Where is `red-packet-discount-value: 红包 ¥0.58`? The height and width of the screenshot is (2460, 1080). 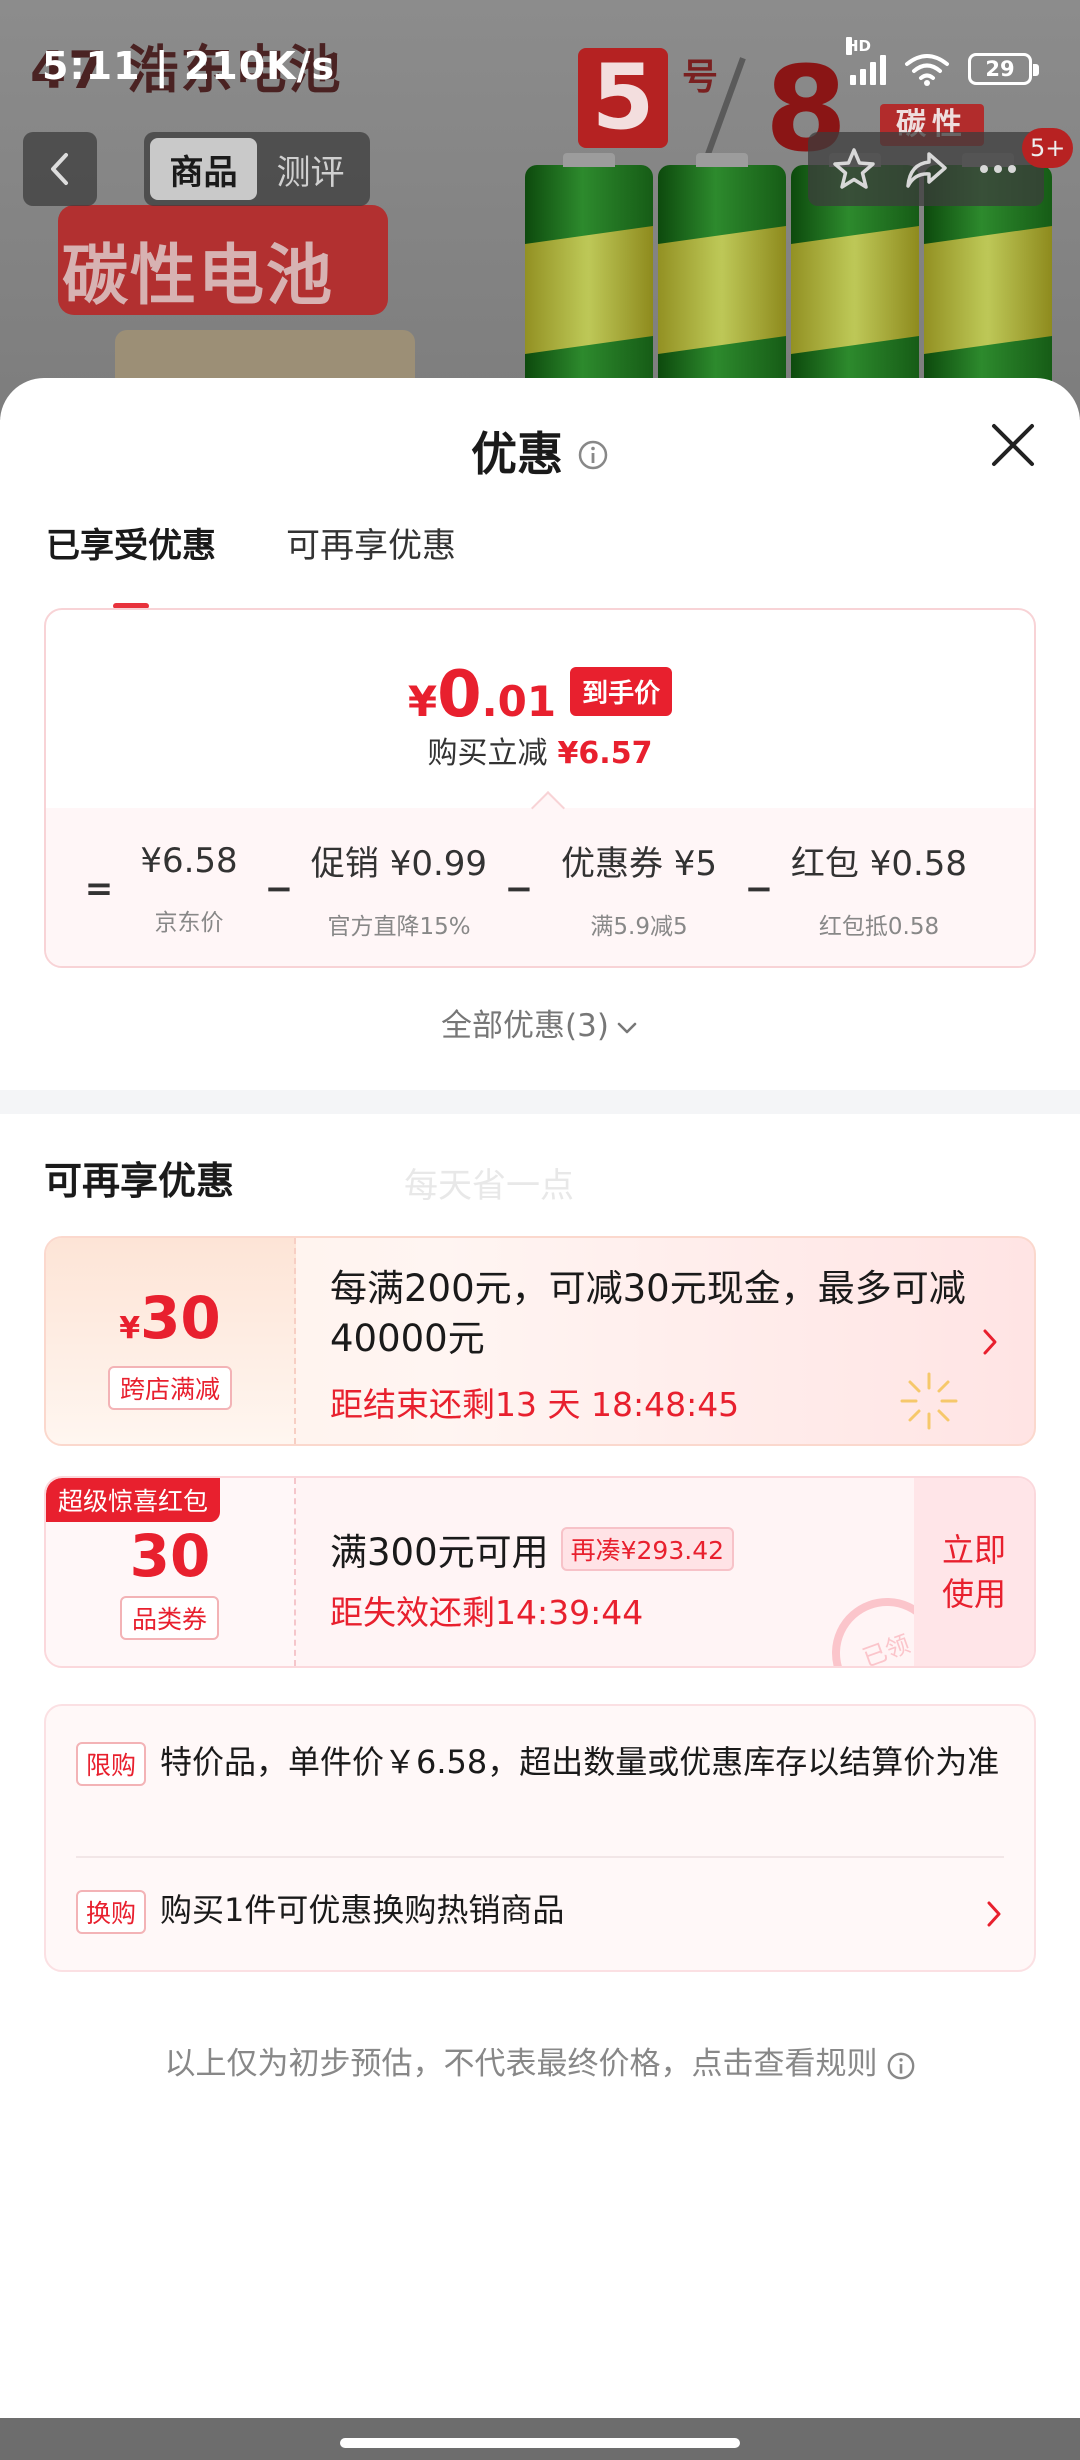
red-packet-discount-value: 红包 ¥0.58 is located at coordinates (879, 864).